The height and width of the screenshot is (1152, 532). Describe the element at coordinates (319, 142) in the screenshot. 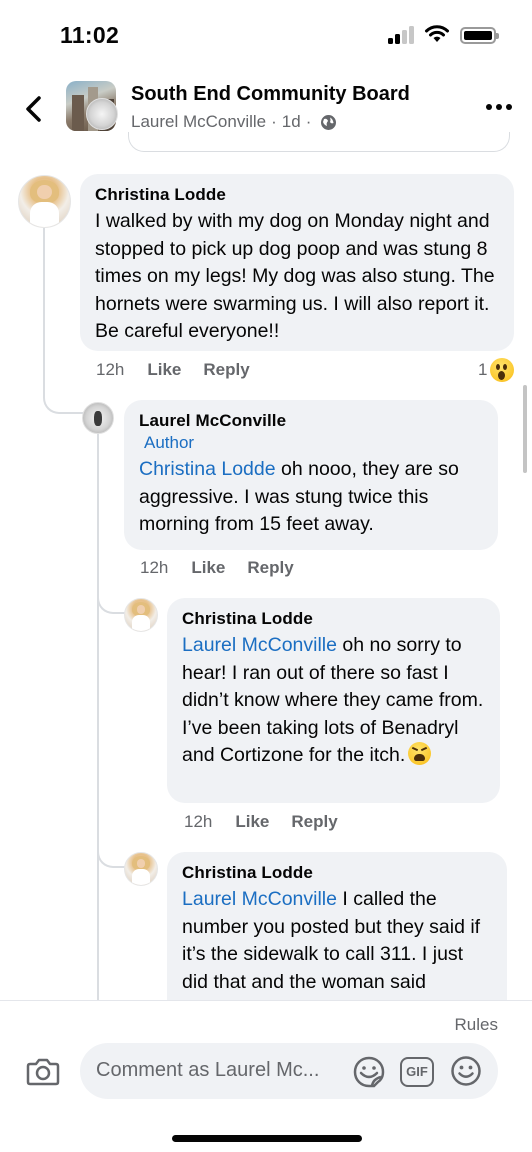

I see `previous-comment-edge` at that location.